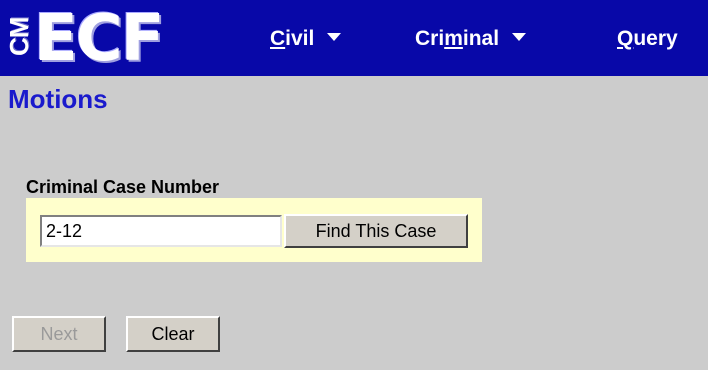  What do you see at coordinates (123, 187) in the screenshot?
I see `case-number-label: Criminal Case Number` at bounding box center [123, 187].